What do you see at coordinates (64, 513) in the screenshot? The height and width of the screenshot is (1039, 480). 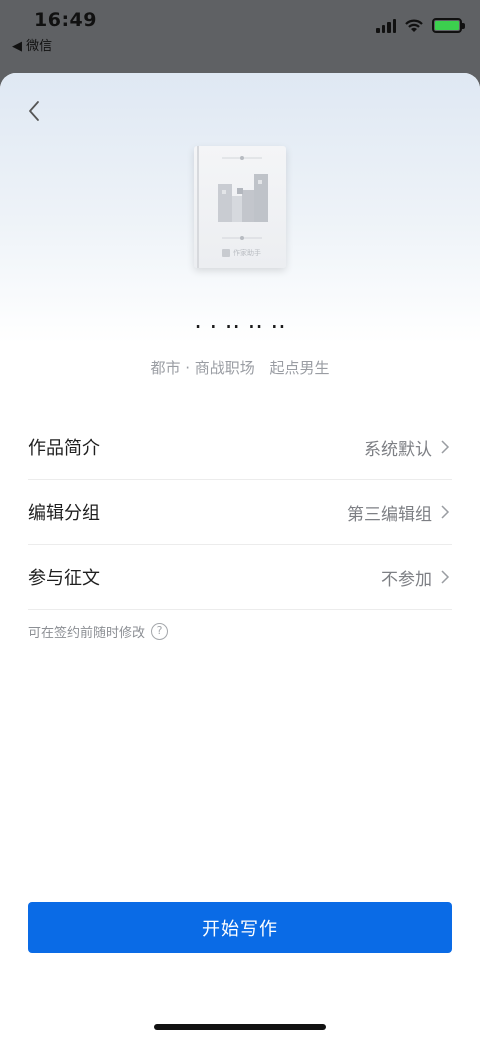 I see `row-label: 编辑分组` at bounding box center [64, 513].